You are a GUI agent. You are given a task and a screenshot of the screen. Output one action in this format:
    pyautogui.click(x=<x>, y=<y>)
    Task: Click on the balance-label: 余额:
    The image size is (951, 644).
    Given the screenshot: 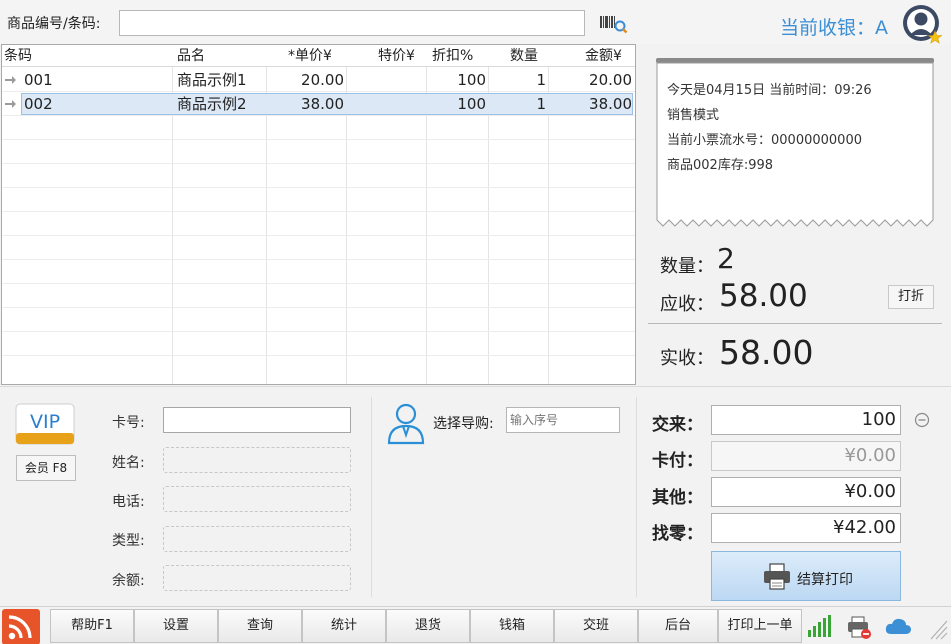 What is the action you would take?
    pyautogui.click(x=128, y=581)
    